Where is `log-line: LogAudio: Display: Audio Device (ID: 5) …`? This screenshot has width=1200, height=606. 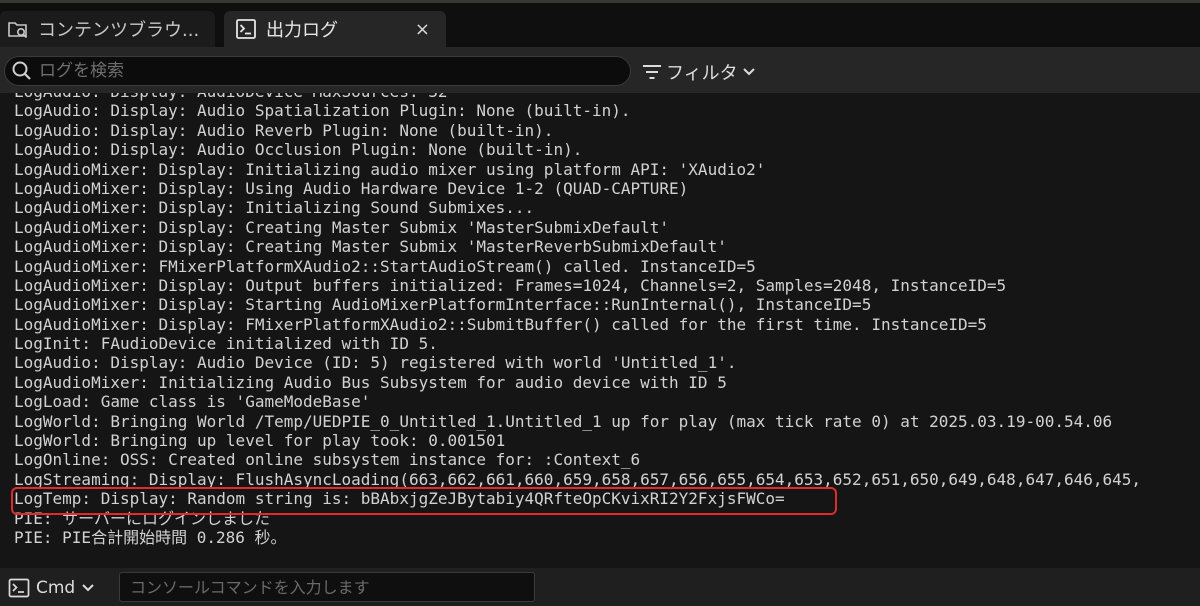 log-line: LogAudio: Display: Audio Device (ID: 5) … is located at coordinates (375, 363).